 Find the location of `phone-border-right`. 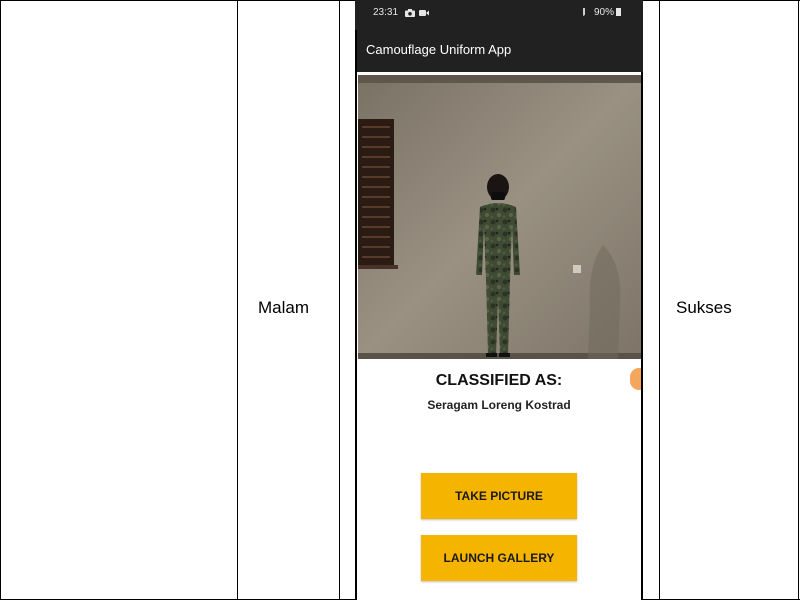

phone-border-right is located at coordinates (642, 336).